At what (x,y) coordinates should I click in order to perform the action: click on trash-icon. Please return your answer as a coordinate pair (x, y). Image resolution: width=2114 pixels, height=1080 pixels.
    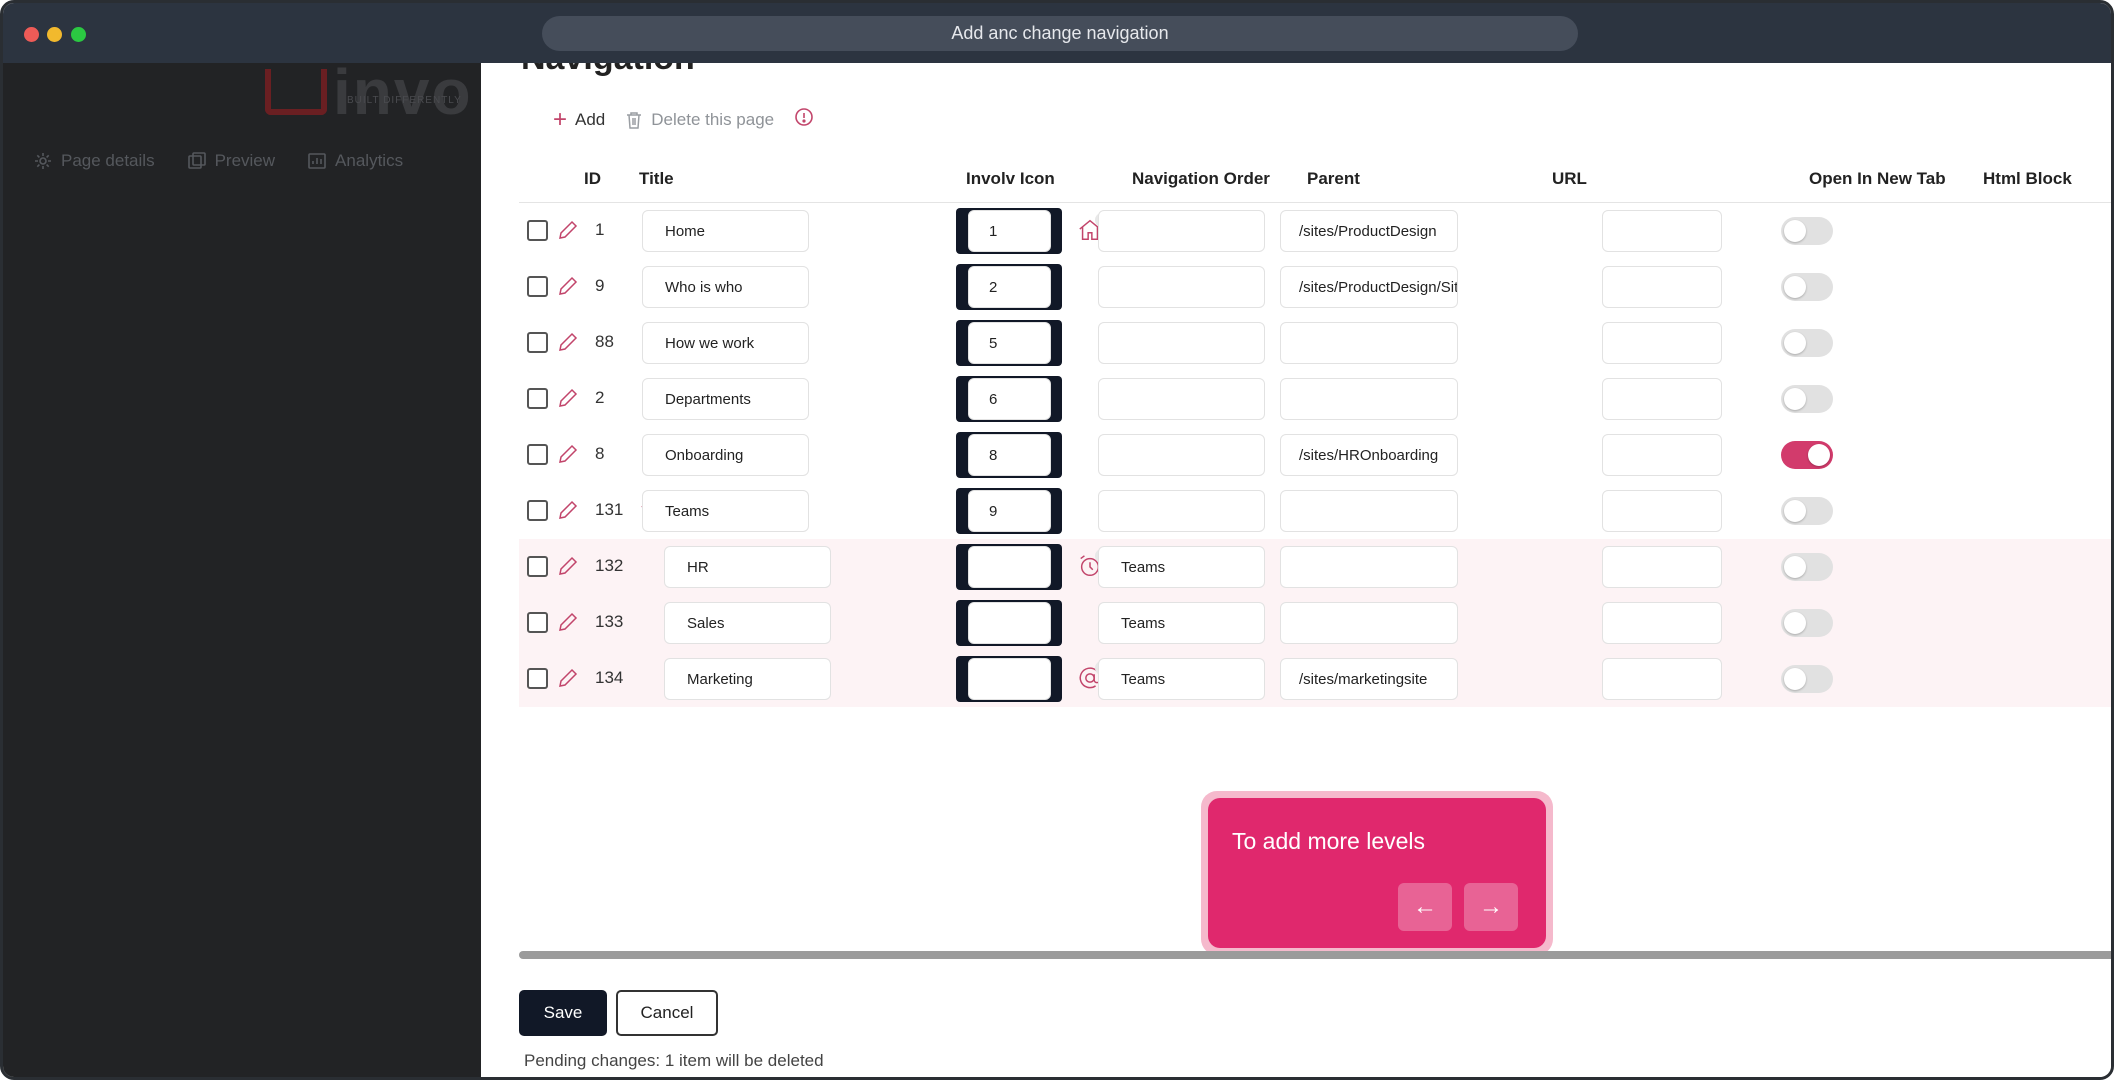
    Looking at the image, I should click on (634, 120).